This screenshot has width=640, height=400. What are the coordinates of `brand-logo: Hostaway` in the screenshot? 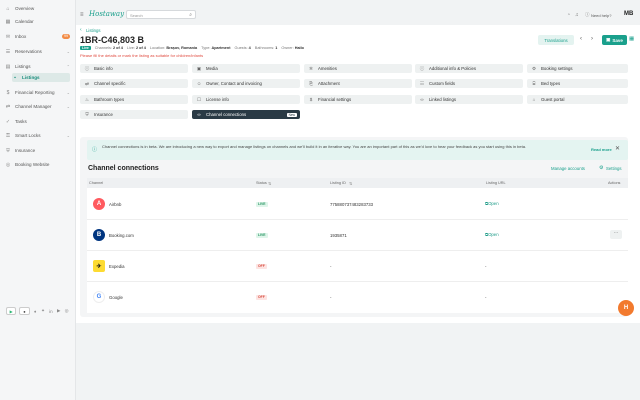 It's located at (106, 14).